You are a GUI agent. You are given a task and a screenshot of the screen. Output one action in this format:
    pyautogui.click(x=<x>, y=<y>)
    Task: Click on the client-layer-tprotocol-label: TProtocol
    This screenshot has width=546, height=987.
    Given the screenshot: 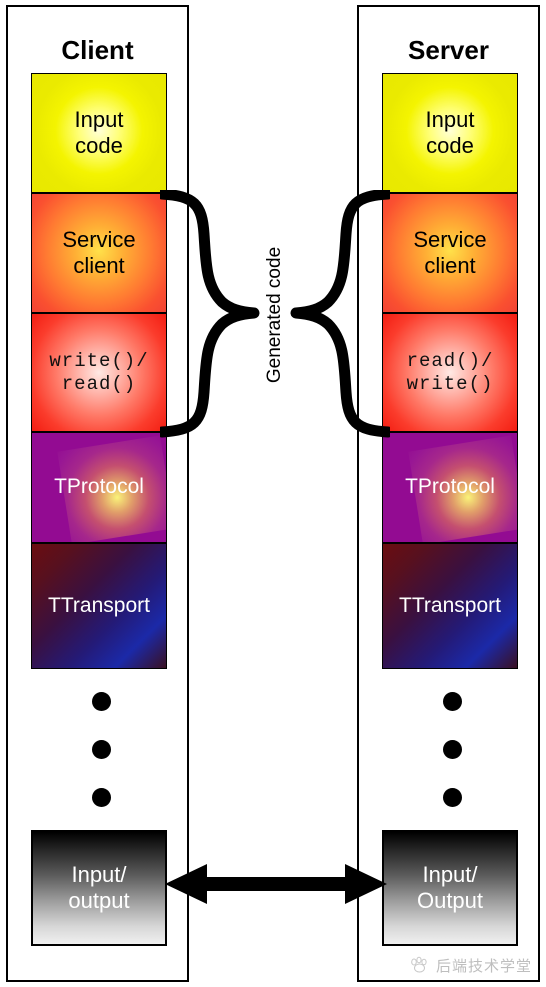 What is the action you would take?
    pyautogui.click(x=99, y=487)
    